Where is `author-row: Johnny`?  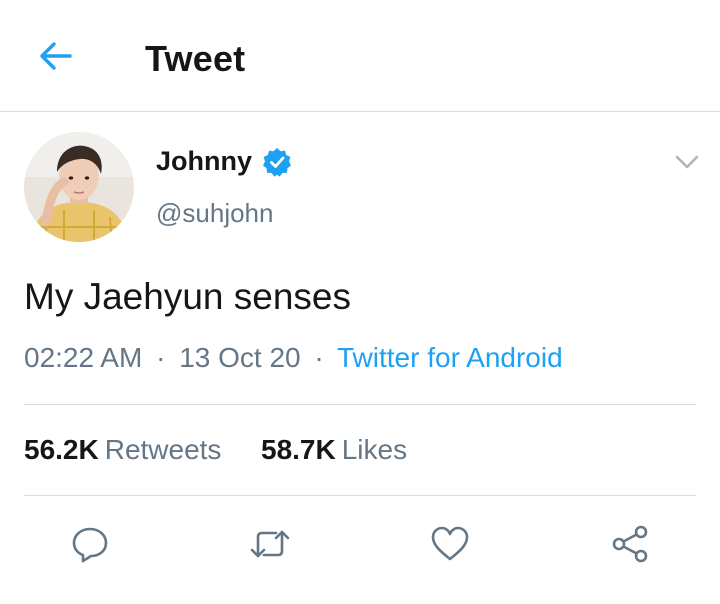 author-row: Johnny is located at coordinates (224, 161).